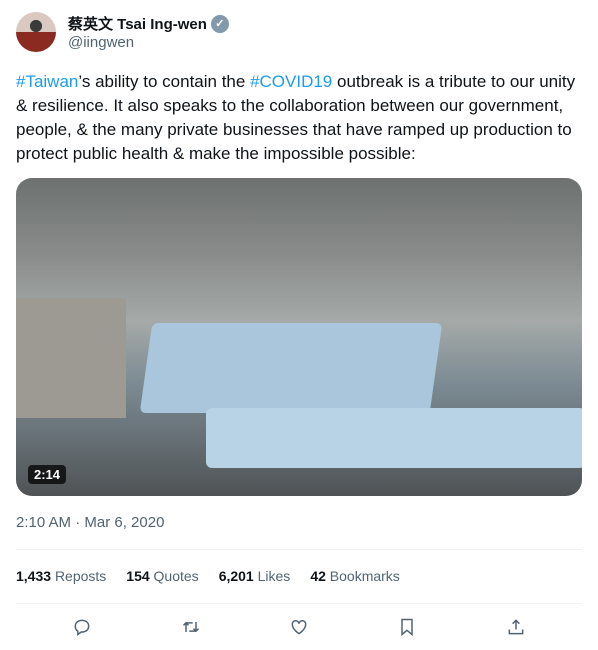 The height and width of the screenshot is (650, 598). What do you see at coordinates (191, 627) in the screenshot?
I see `repost-icon` at bounding box center [191, 627].